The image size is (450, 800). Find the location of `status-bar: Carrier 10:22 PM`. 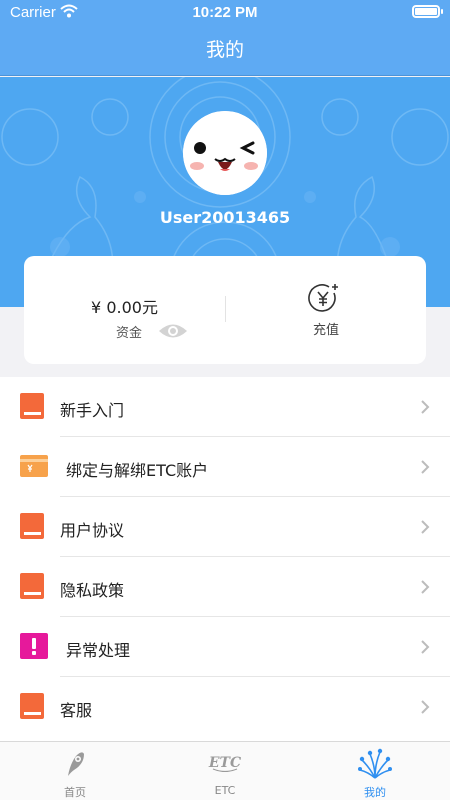

status-bar: Carrier 10:22 PM is located at coordinates (225, 12).